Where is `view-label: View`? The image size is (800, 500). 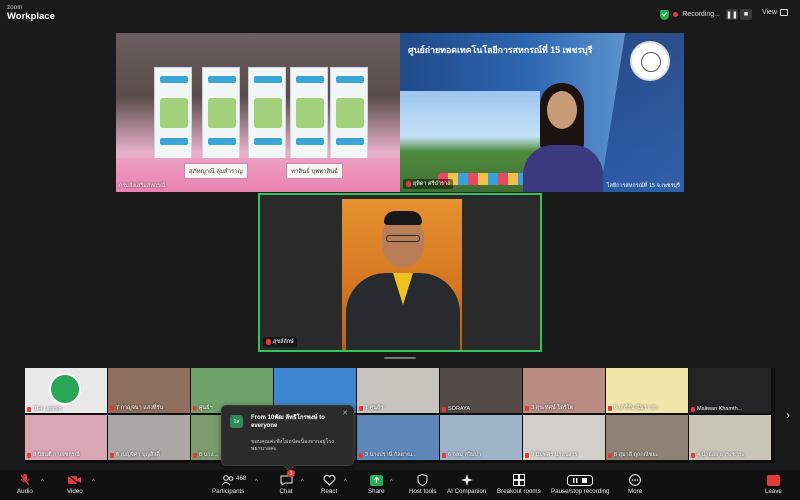 view-label: View is located at coordinates (769, 12).